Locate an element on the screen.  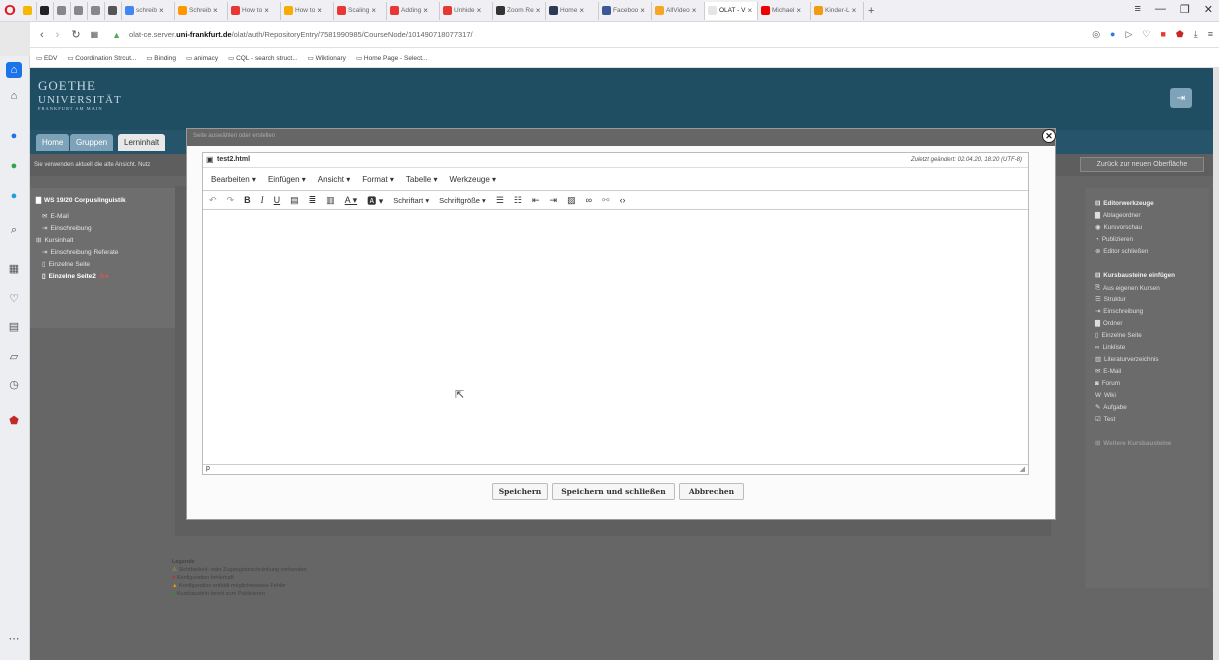
bookmark-item: ▭ Wiktionary is located at coordinates (327, 58).